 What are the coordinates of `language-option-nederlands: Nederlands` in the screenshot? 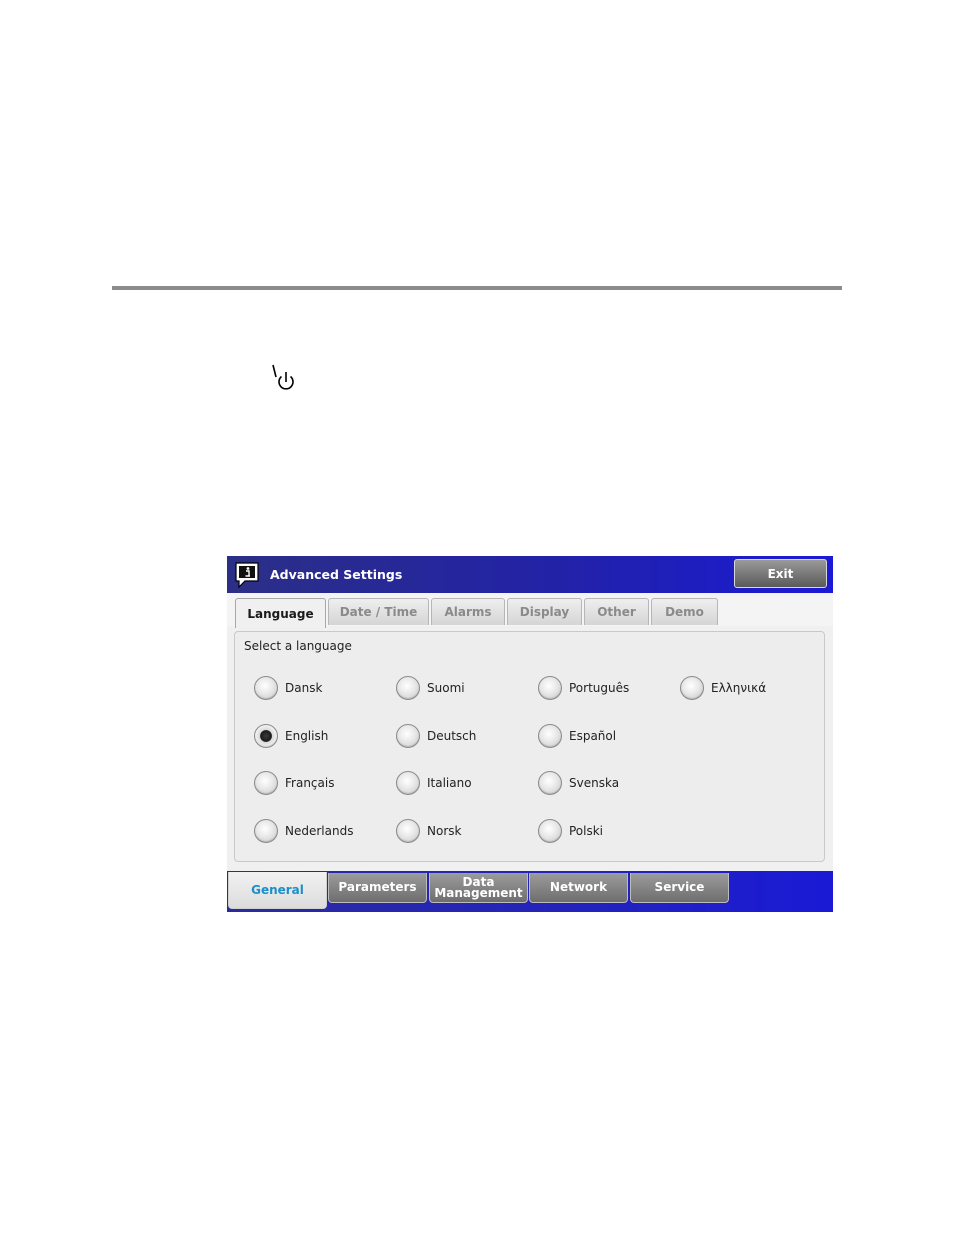 It's located at (303, 831).